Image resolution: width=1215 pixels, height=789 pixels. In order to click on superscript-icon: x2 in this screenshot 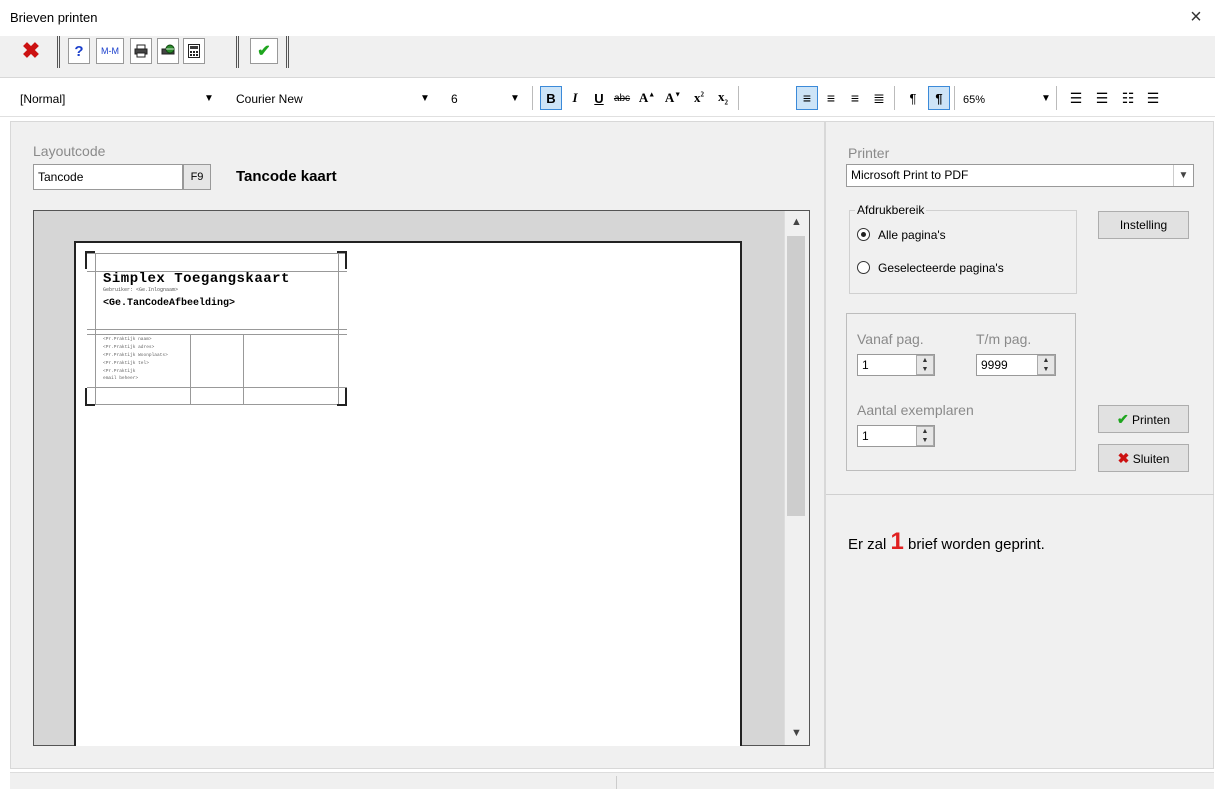, I will do `click(699, 97)`.